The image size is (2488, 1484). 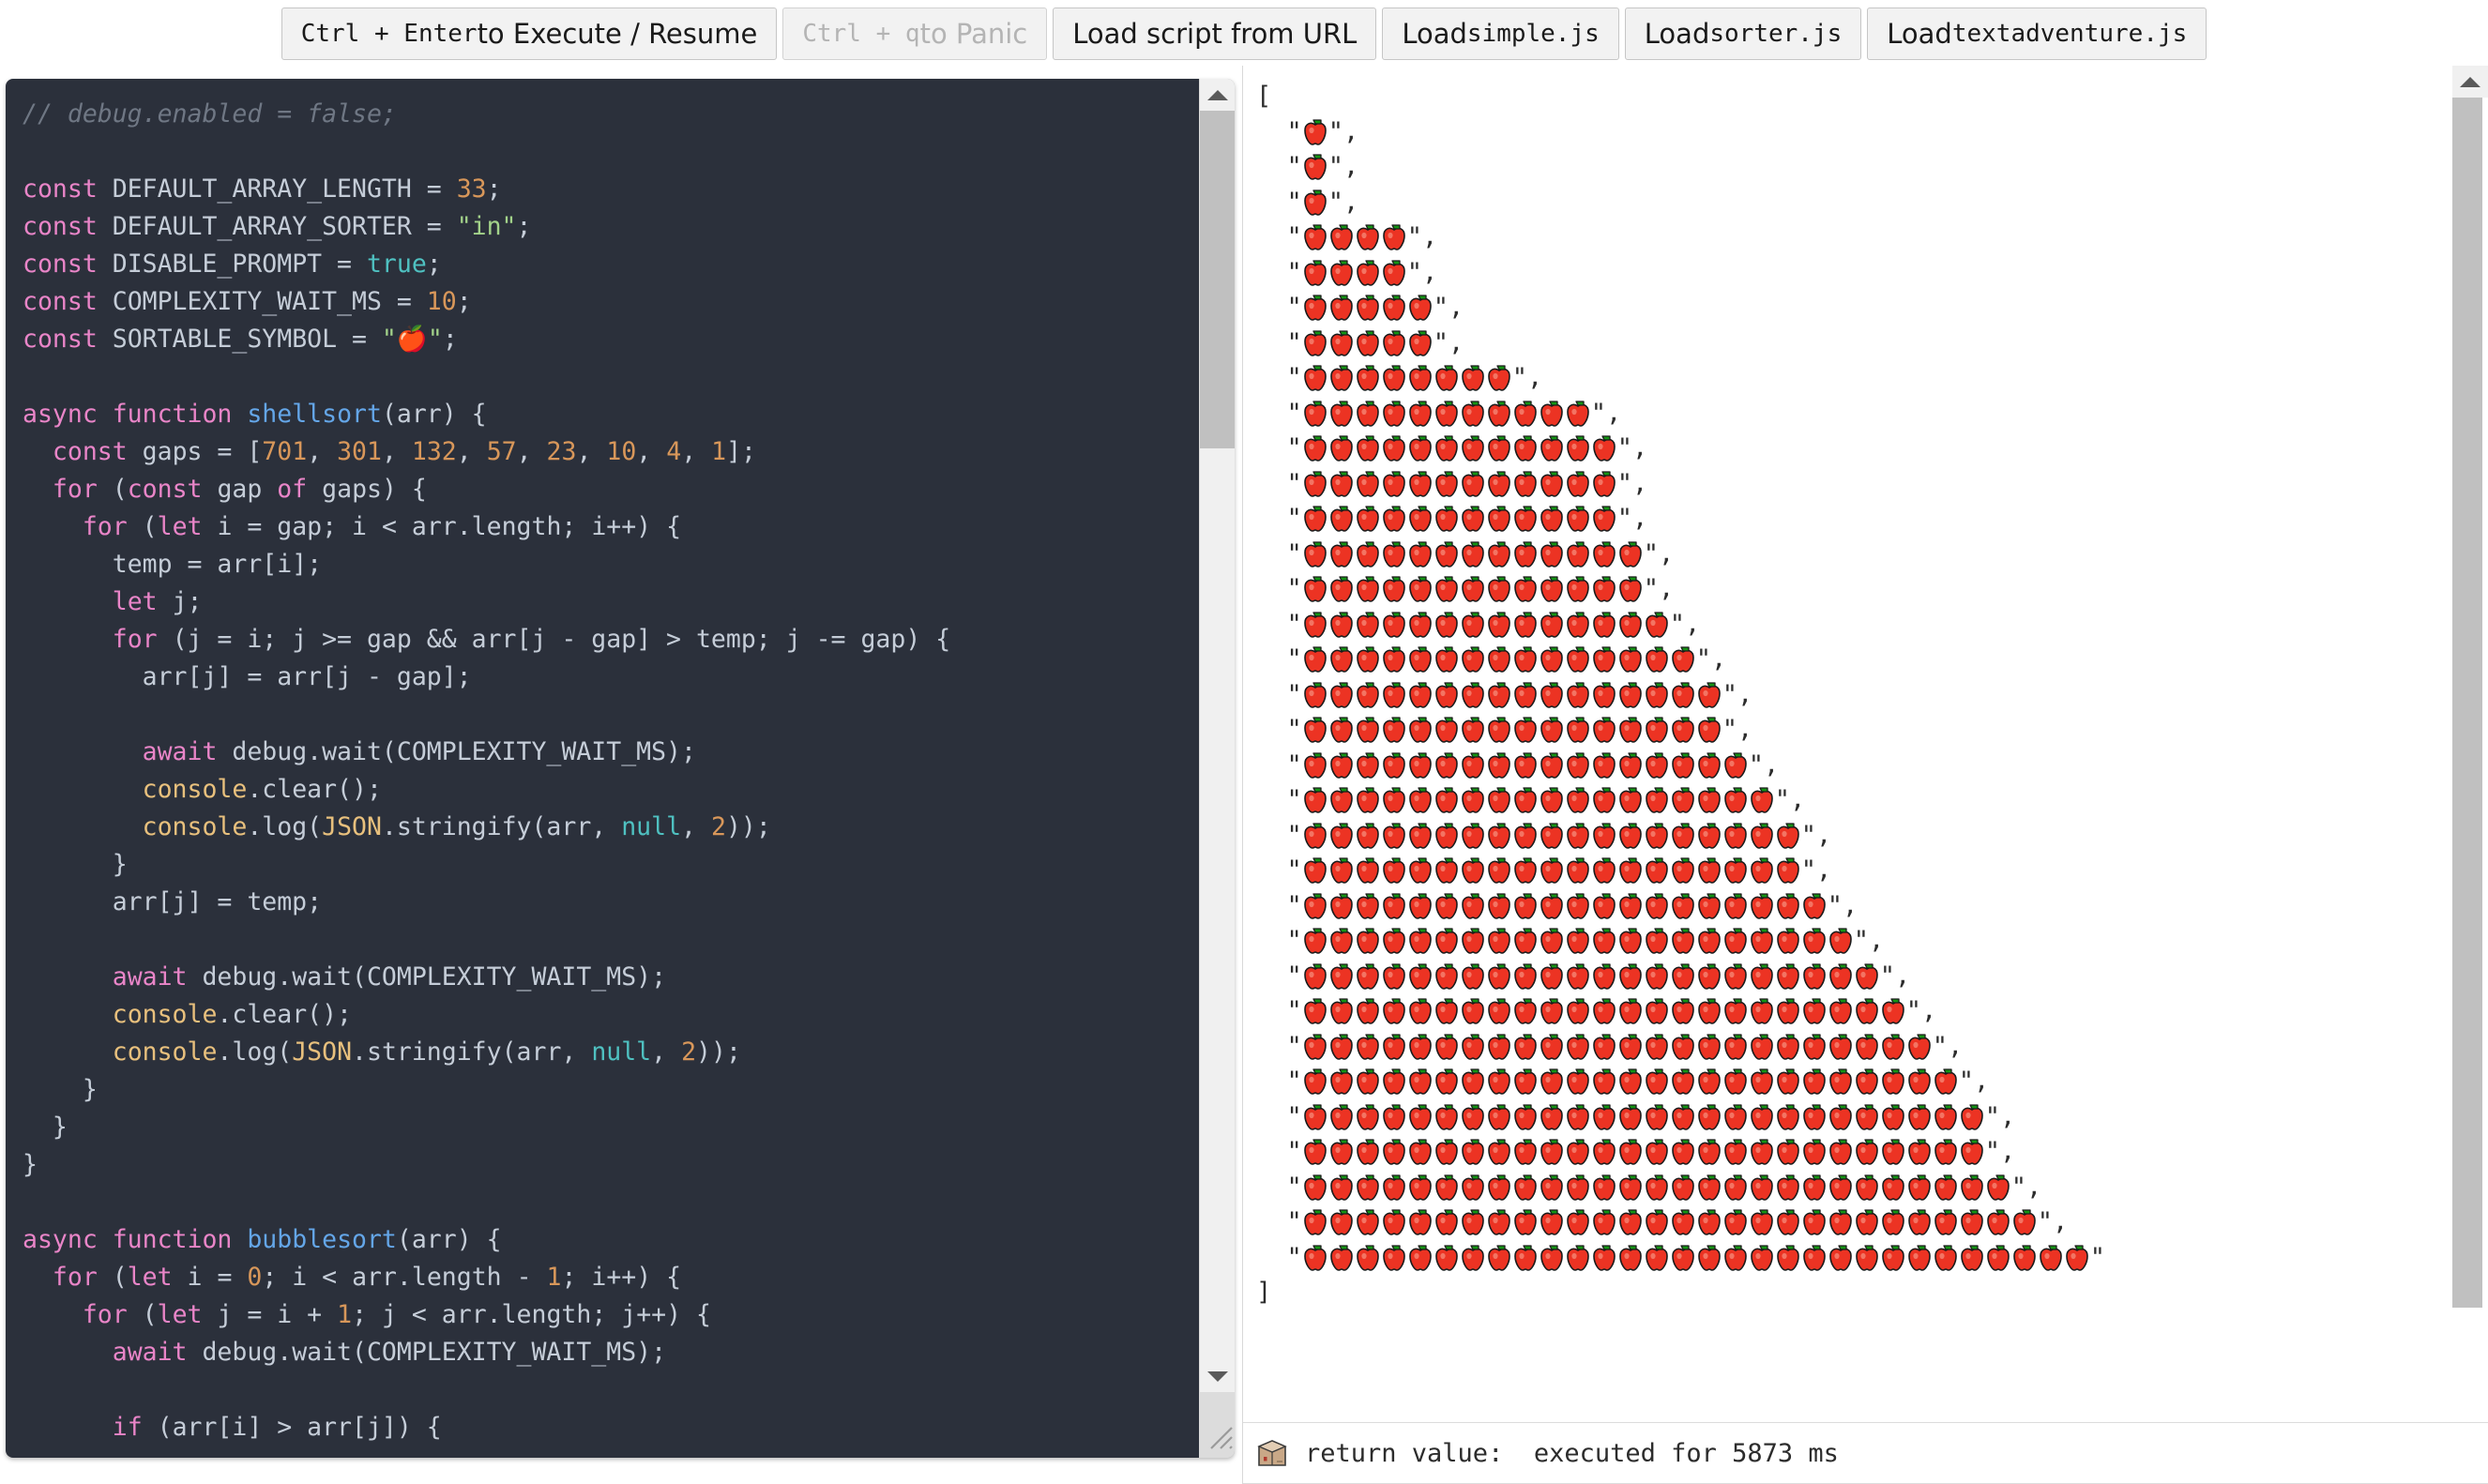 I want to click on code-token-num: 33, so click(x=471, y=189).